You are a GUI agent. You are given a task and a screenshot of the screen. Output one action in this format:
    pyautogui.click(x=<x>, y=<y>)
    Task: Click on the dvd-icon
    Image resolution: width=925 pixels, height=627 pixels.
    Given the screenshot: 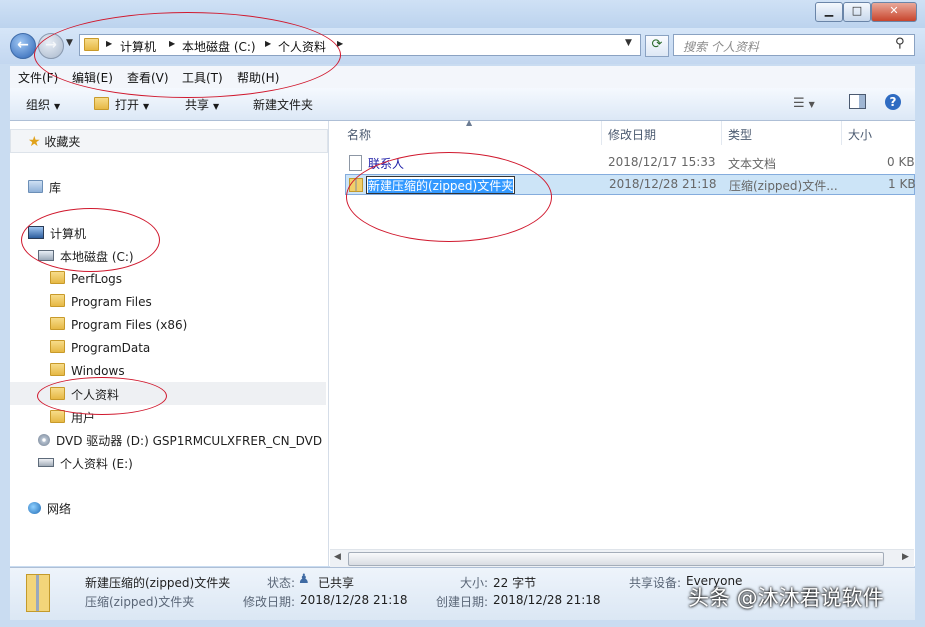 What is the action you would take?
    pyautogui.click(x=44, y=440)
    